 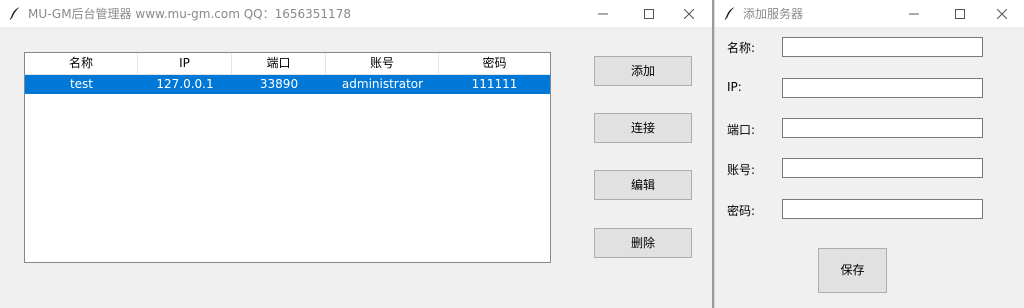 I want to click on table-header: 名称 IP 端口 账号 密码, so click(x=287, y=64).